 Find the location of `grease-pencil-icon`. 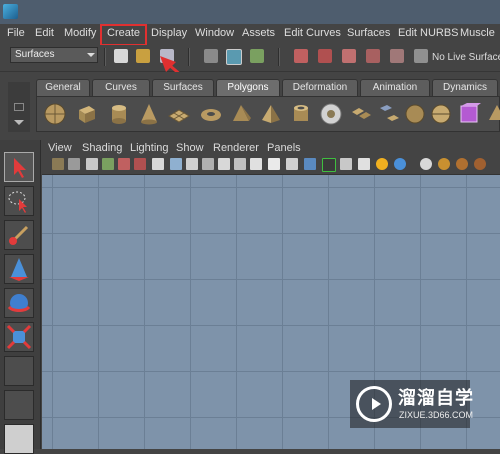

grease-pencil-icon is located at coordinates (140, 164).